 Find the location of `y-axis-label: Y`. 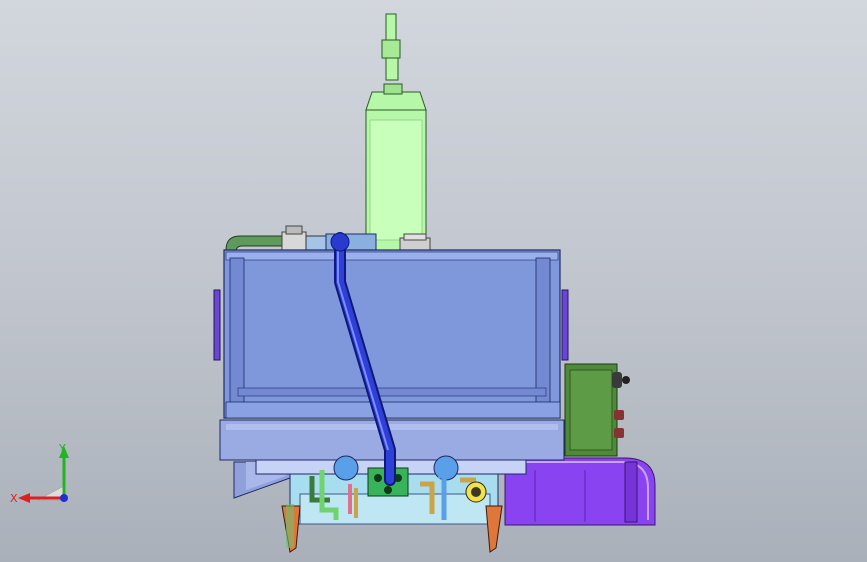

y-axis-label: Y is located at coordinates (62, 448).